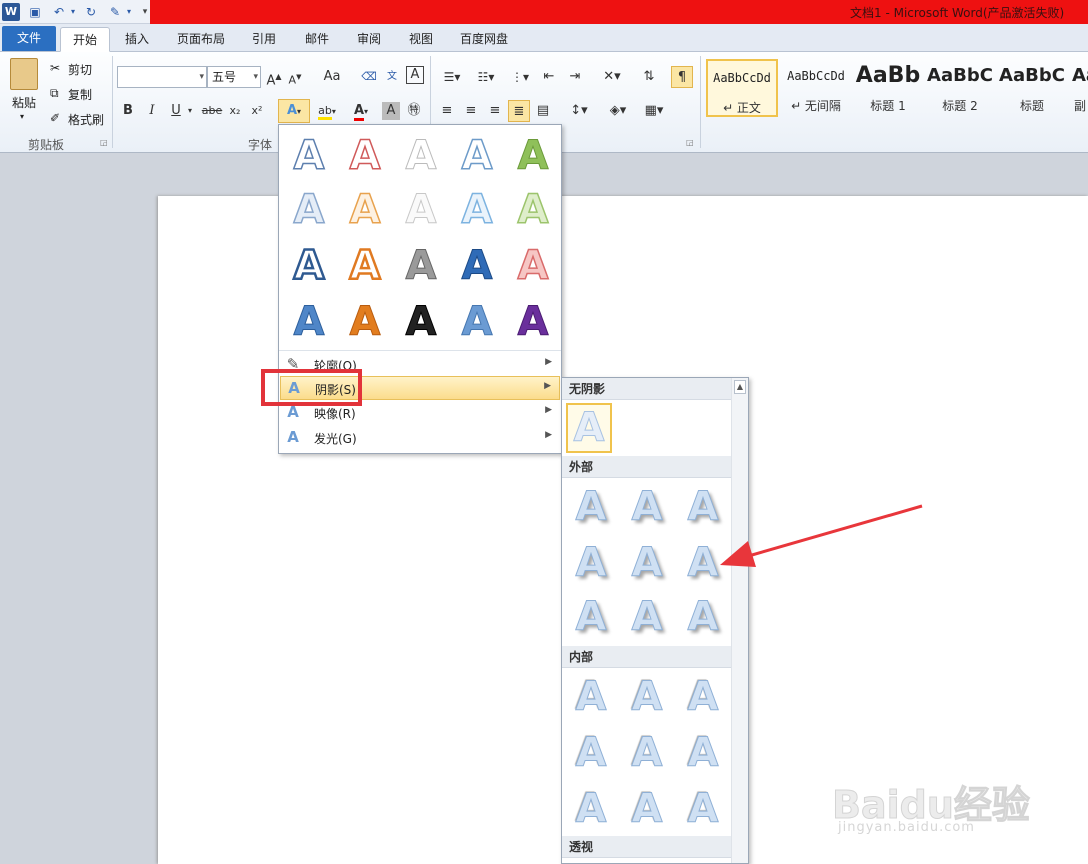  Describe the element at coordinates (392, 77) in the screenshot. I see `phonetic-guide-icon: 文` at that location.